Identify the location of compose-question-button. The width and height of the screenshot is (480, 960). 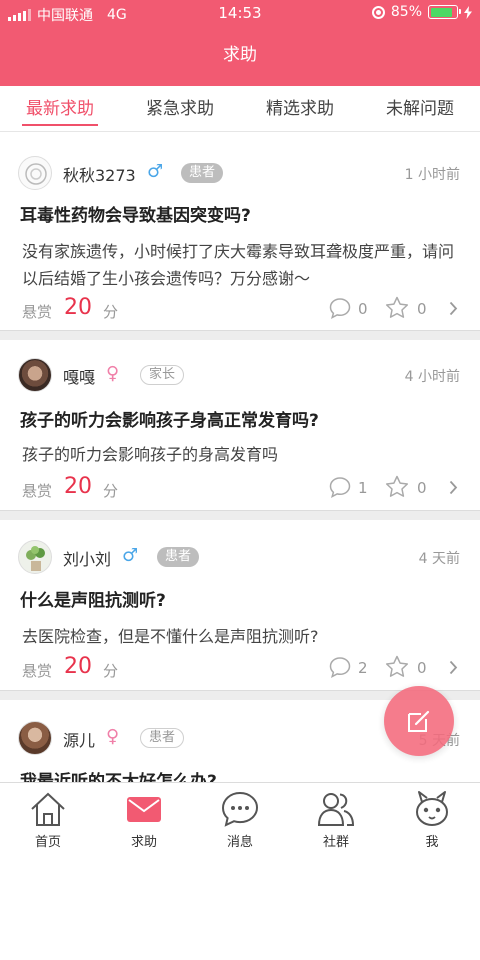
(419, 721).